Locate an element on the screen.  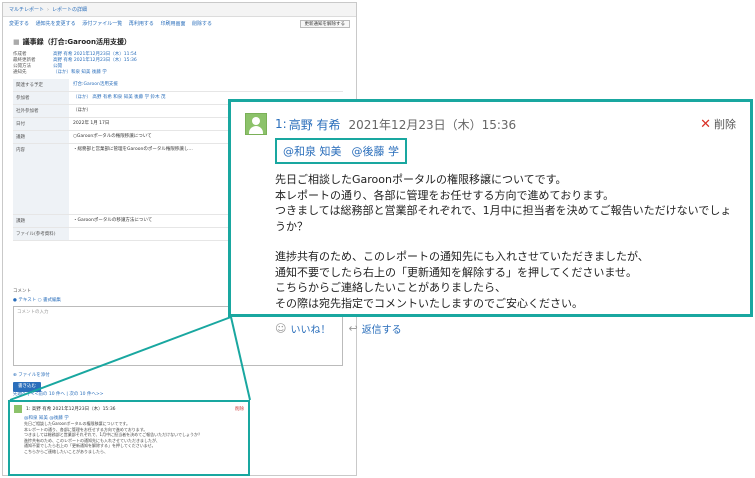
form-label: 課題 is located at coordinates (41, 221).